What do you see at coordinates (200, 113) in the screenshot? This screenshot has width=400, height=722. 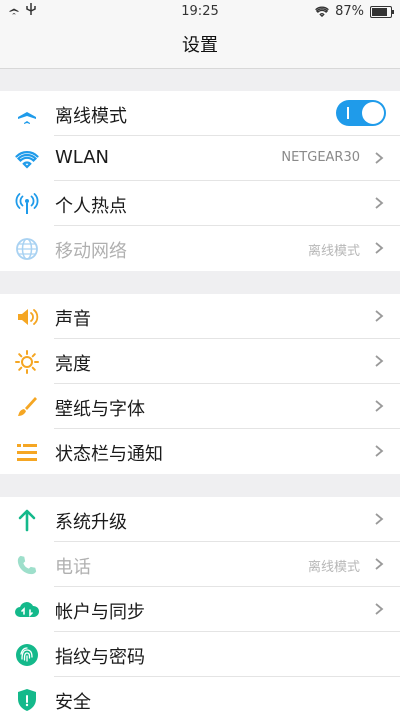 I see `settings-item-airplane-mode: 离线模式` at bounding box center [200, 113].